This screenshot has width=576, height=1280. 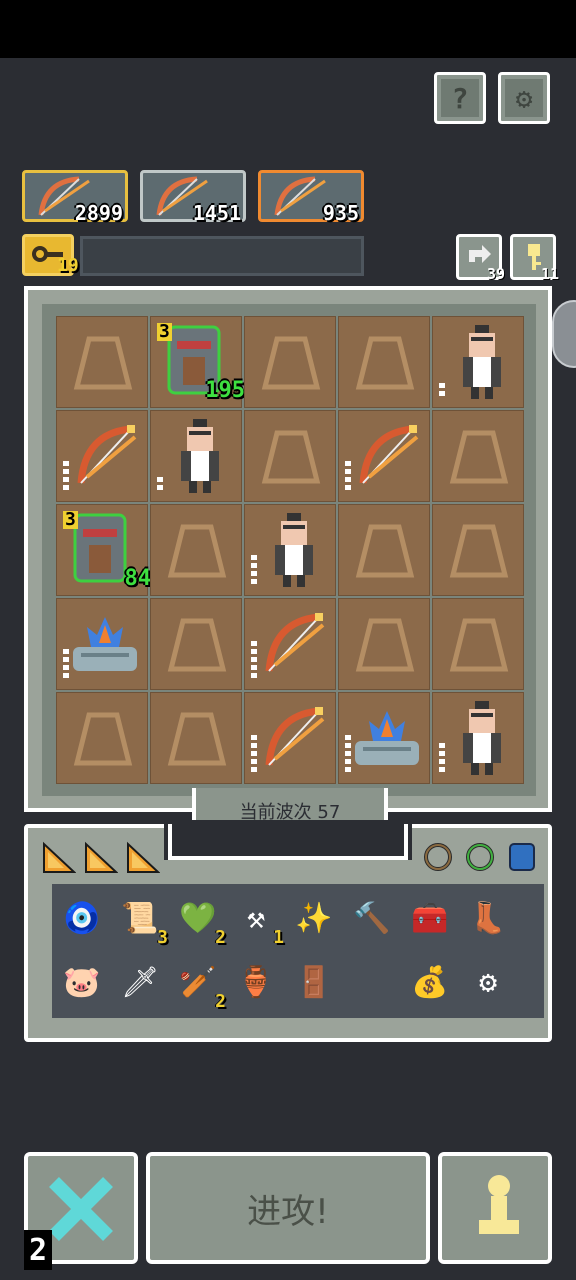 I want to click on portal-icon: 🚪, so click(x=314, y=982).